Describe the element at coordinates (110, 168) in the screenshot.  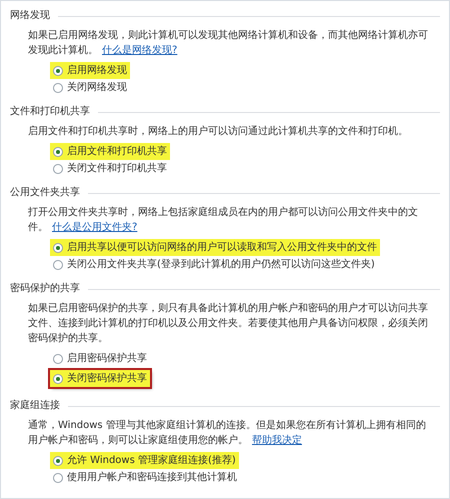
I see `radio-option: 关闭文件和打印机共享` at that location.